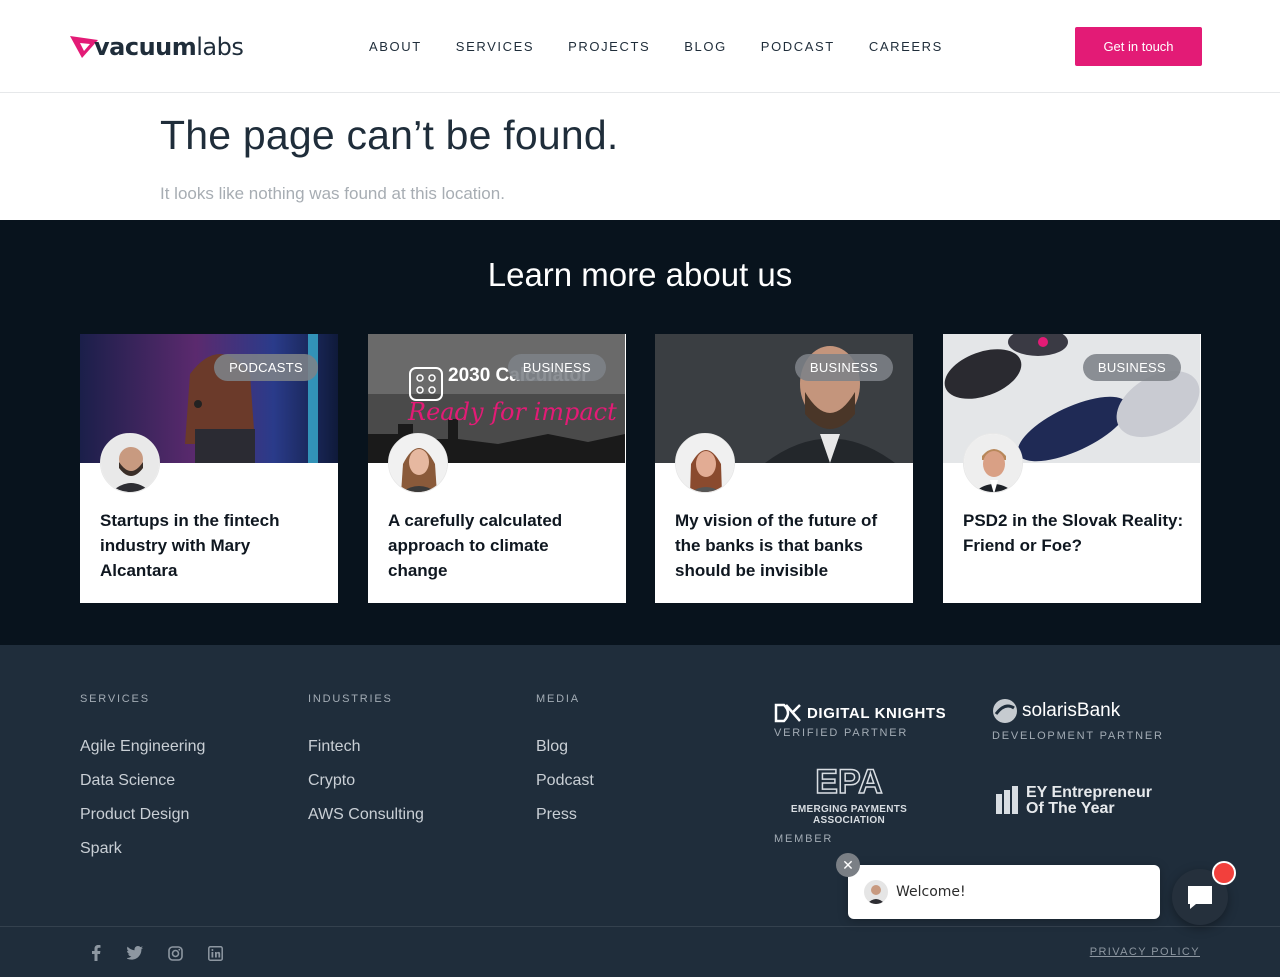  Describe the element at coordinates (366, 815) in the screenshot. I see `footer-link: AWS Consulting` at that location.